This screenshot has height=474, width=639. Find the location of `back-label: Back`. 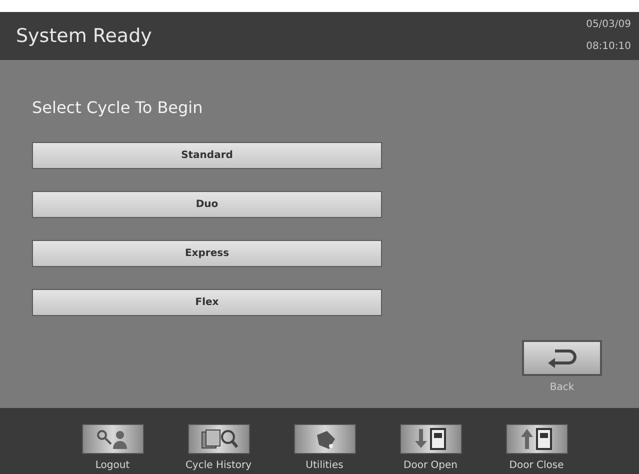

back-label: Back is located at coordinates (562, 388).